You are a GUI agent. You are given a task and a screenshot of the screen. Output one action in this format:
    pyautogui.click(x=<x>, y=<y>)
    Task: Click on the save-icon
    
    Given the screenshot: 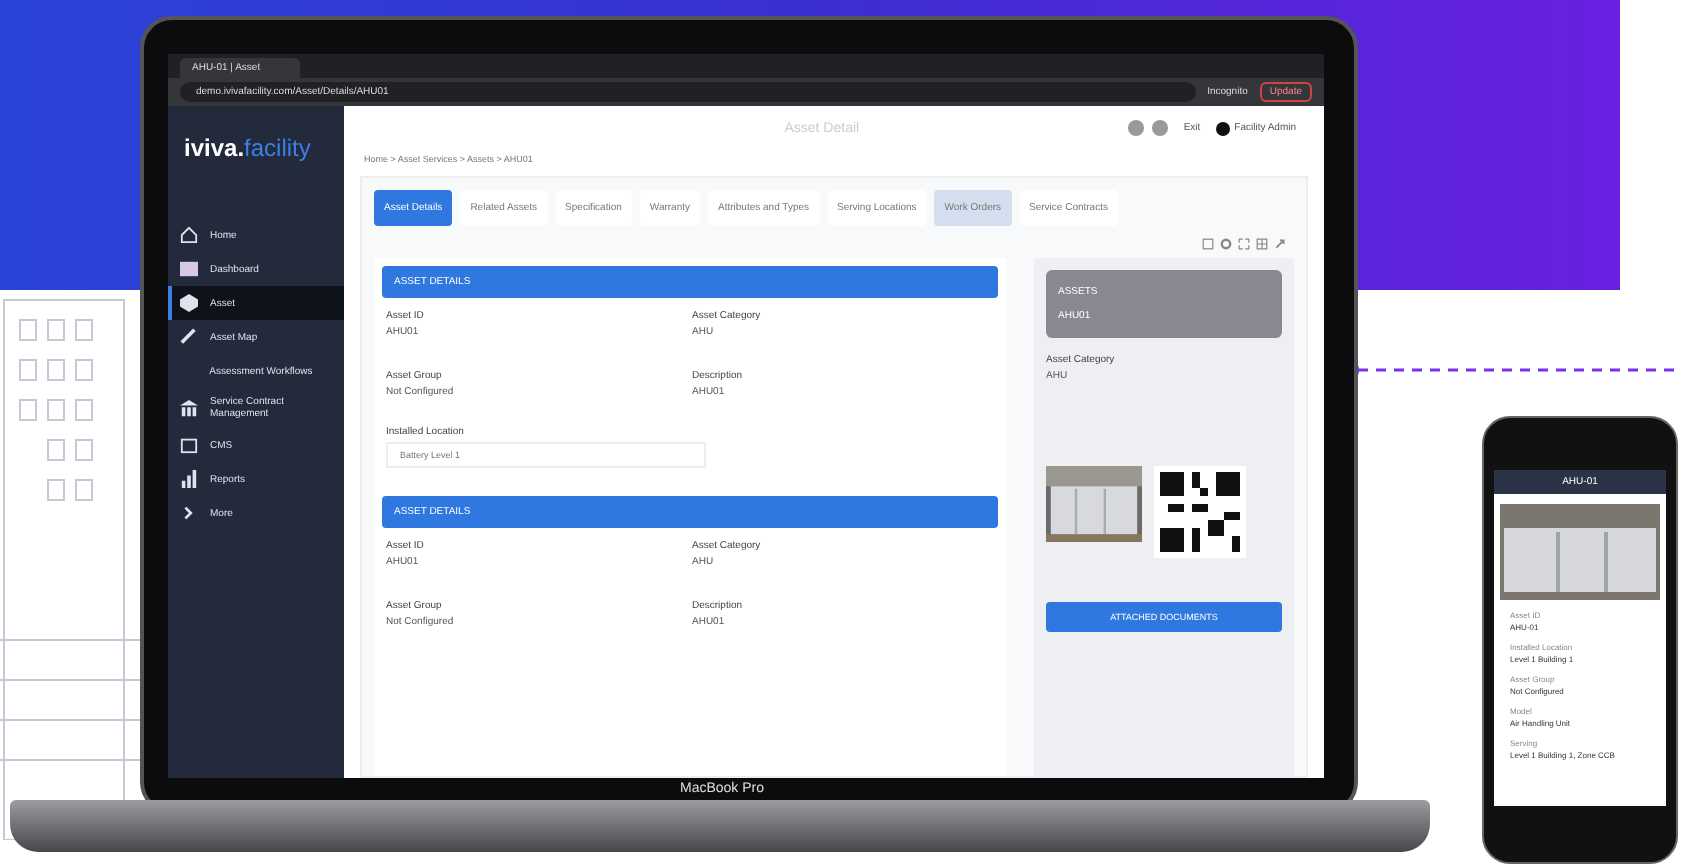 What is the action you would take?
    pyautogui.click(x=1208, y=244)
    